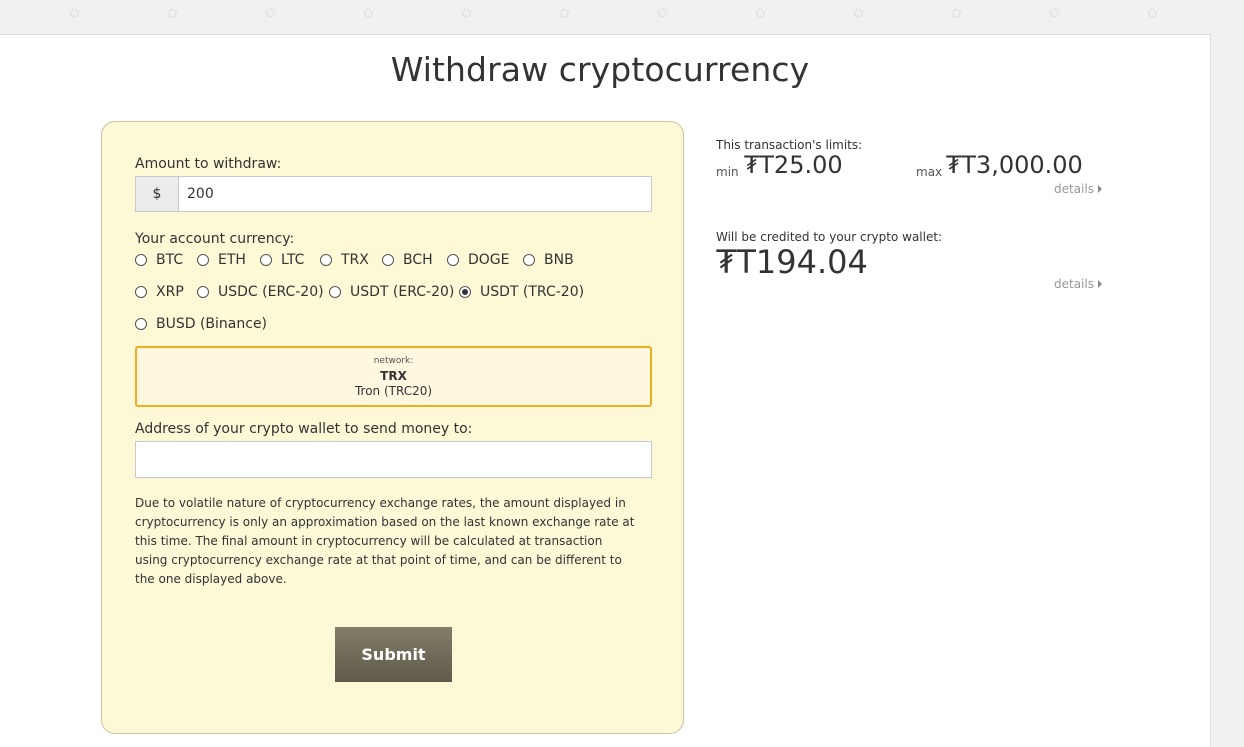 This screenshot has width=1244, height=747. Describe the element at coordinates (393, 361) in the screenshot. I see `network-caption: network:` at that location.